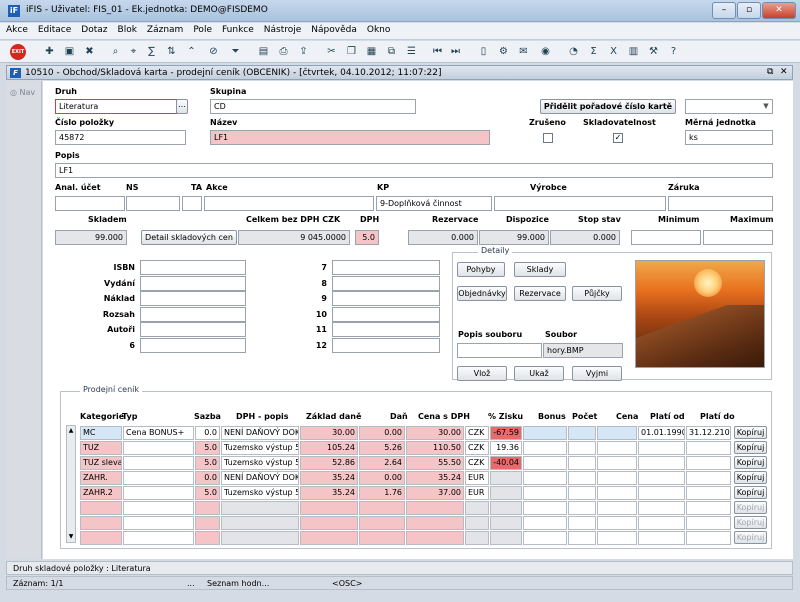 The width and height of the screenshot is (800, 602). What do you see at coordinates (164, 29) in the screenshot?
I see `menu-zaznam: Záznam` at bounding box center [164, 29].